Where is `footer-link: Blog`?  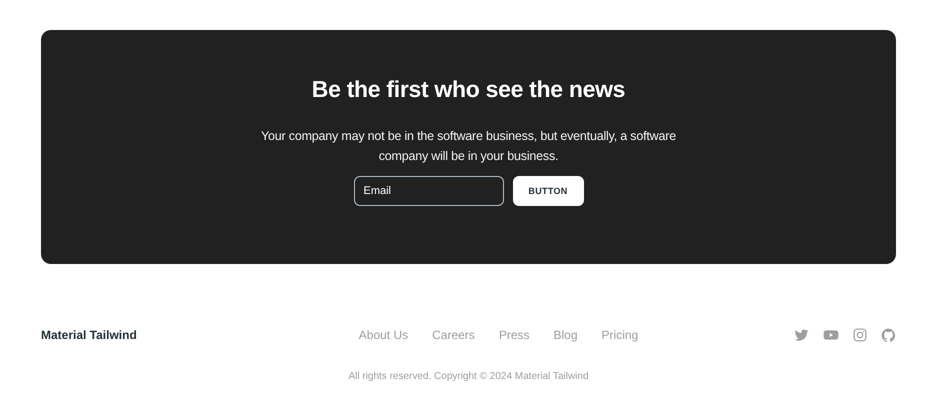
footer-link: Blog is located at coordinates (566, 335).